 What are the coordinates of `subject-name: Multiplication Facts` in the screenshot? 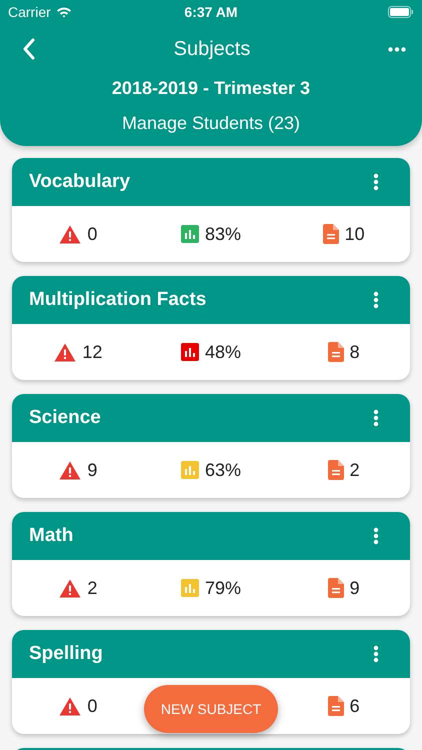 It's located at (117, 300).